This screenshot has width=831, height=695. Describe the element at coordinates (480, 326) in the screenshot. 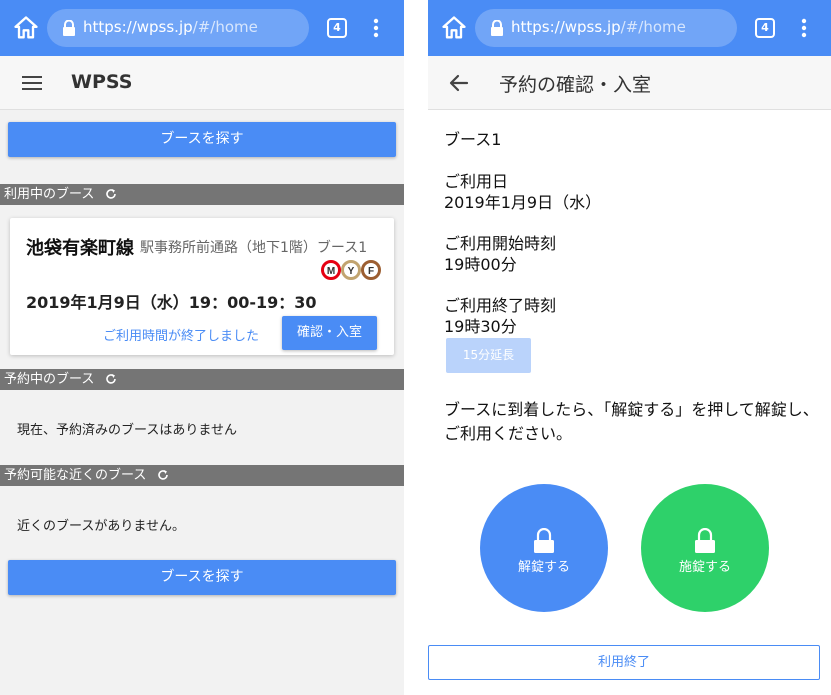

I see `end-time-value: 19時30分` at that location.